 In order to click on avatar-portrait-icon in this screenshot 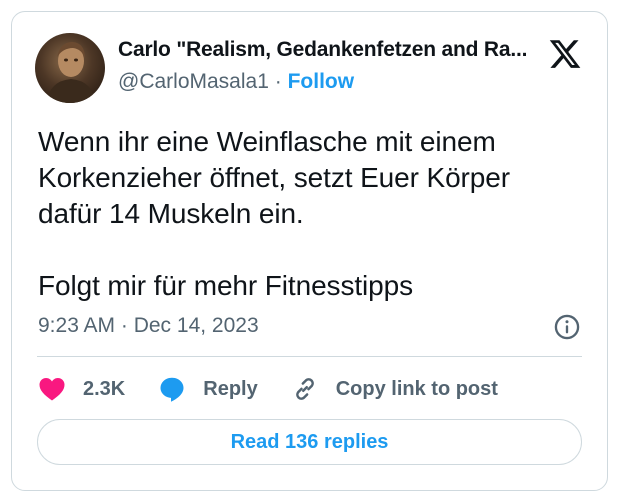, I will do `click(71, 72)`.